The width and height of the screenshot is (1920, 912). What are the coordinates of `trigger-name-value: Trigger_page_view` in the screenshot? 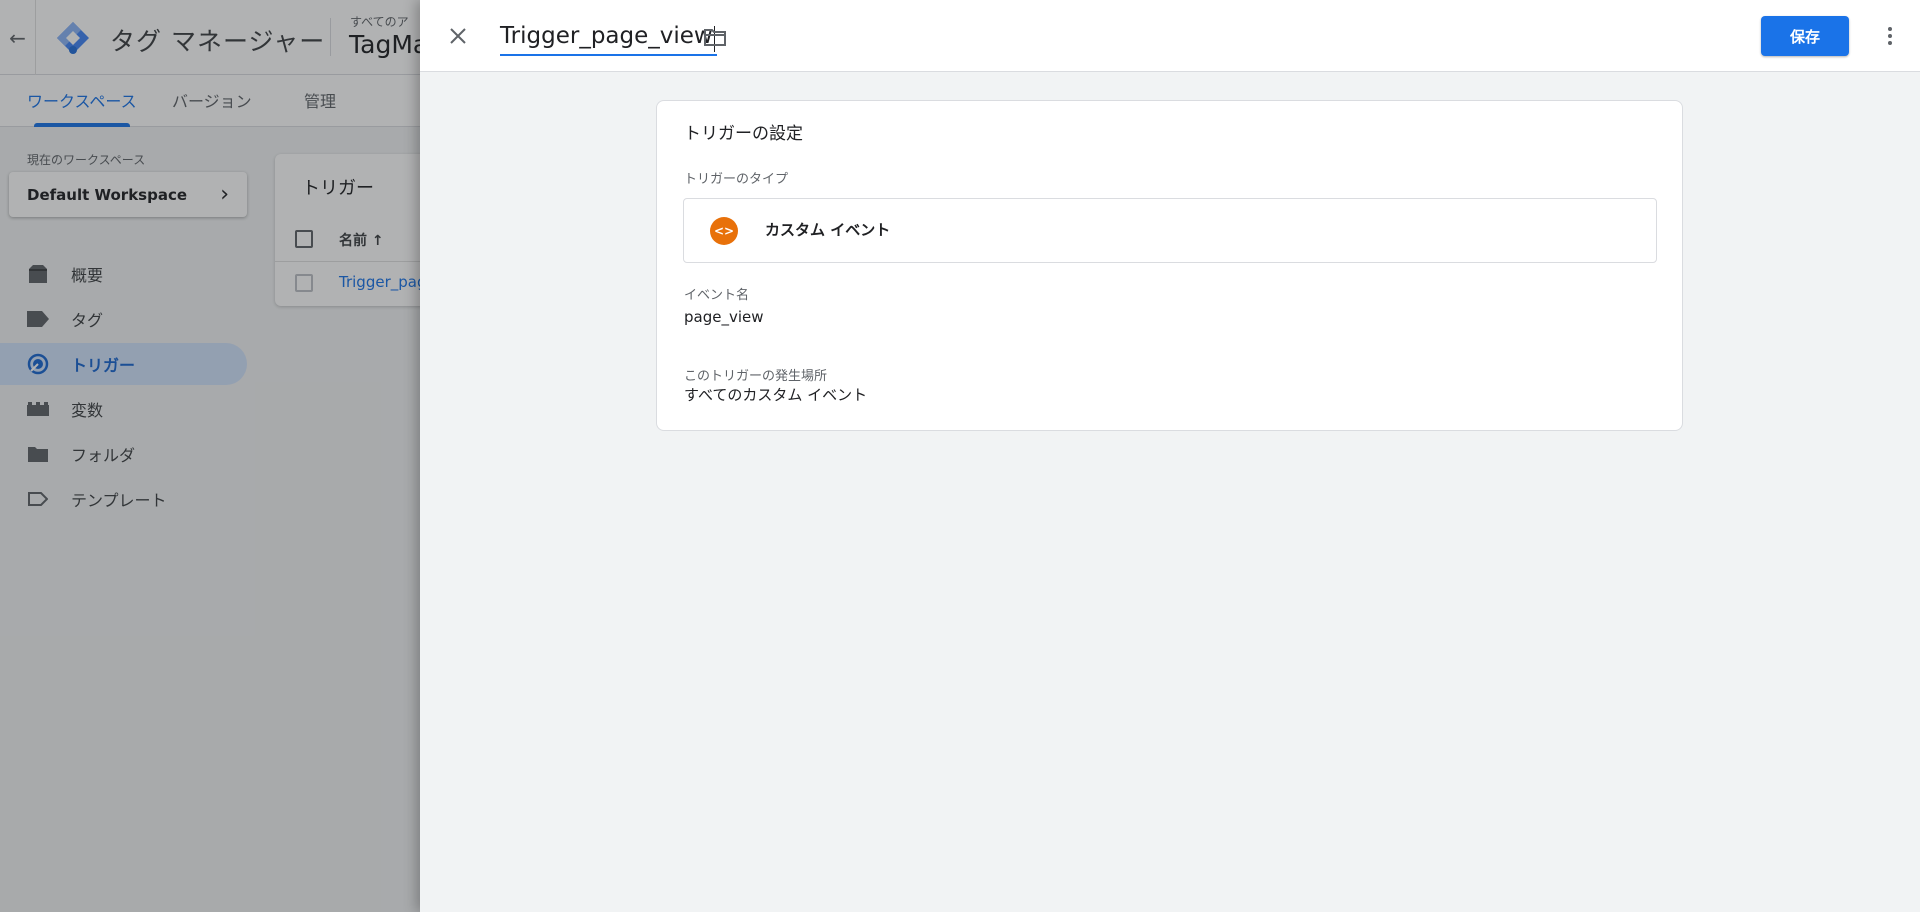 It's located at (606, 36).